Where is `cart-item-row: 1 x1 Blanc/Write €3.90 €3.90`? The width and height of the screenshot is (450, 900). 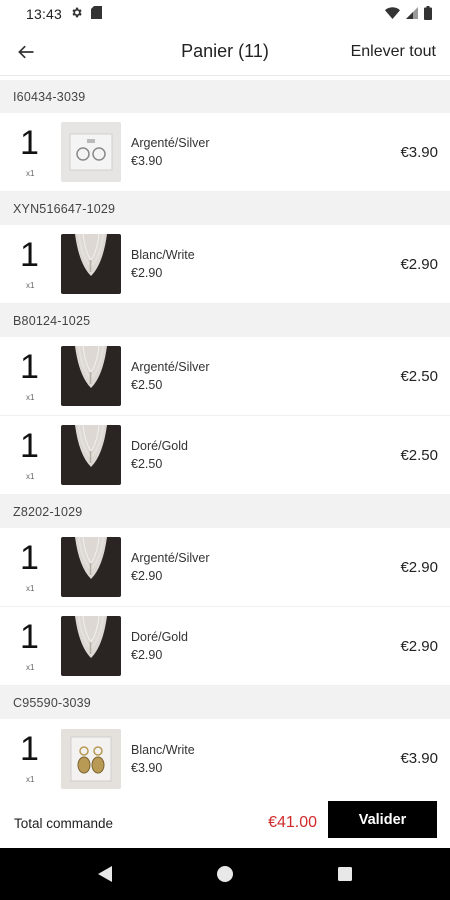
cart-item-row: 1 x1 Blanc/Write €3.90 €3.90 is located at coordinates (225, 758).